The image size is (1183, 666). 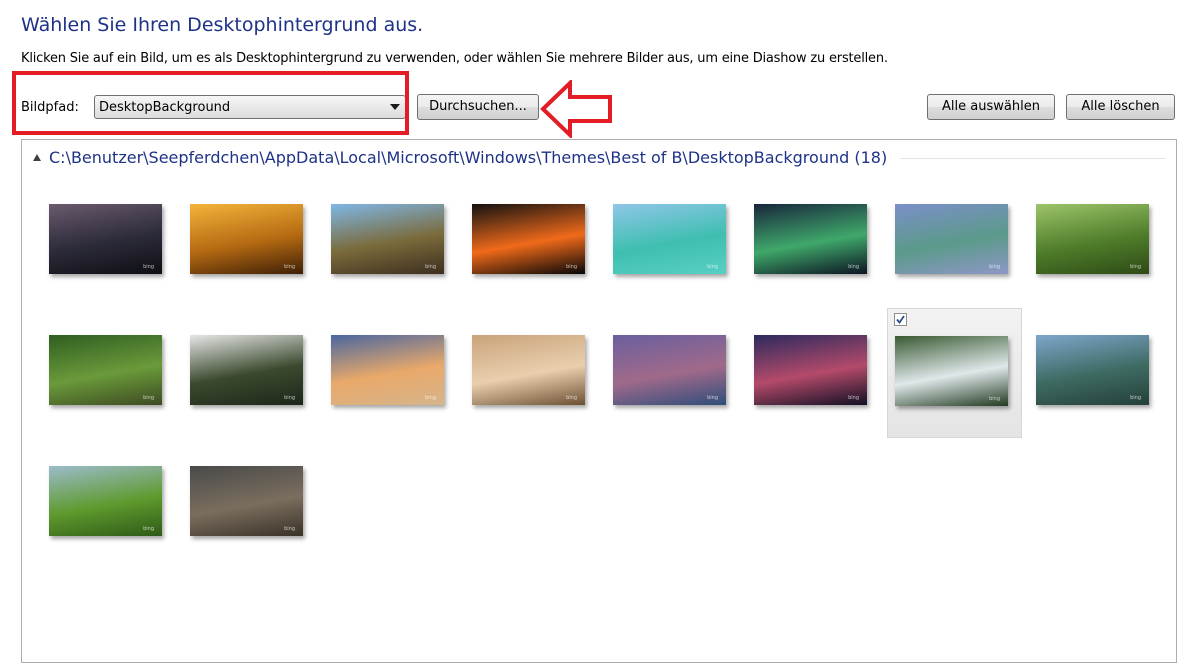 What do you see at coordinates (222, 25) in the screenshot?
I see `page-title: Wählen Sie Ihren Desktophintergrund aus.` at bounding box center [222, 25].